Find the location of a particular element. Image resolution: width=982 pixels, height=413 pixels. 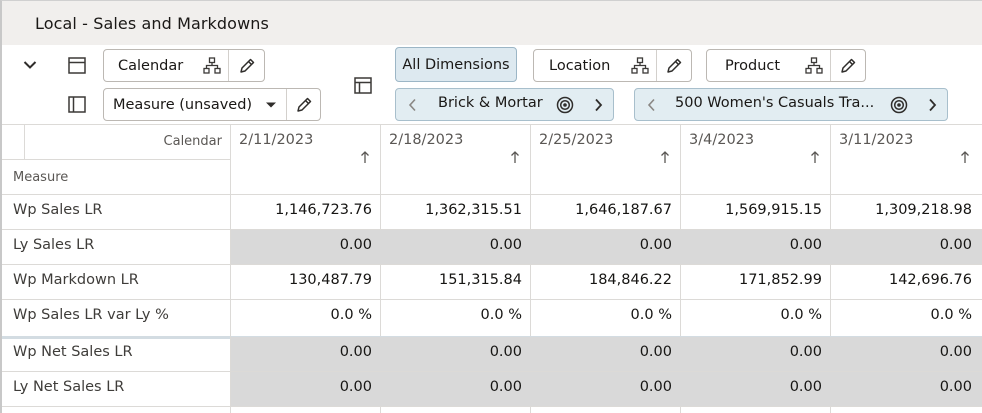

location-target-button is located at coordinates (565, 104).